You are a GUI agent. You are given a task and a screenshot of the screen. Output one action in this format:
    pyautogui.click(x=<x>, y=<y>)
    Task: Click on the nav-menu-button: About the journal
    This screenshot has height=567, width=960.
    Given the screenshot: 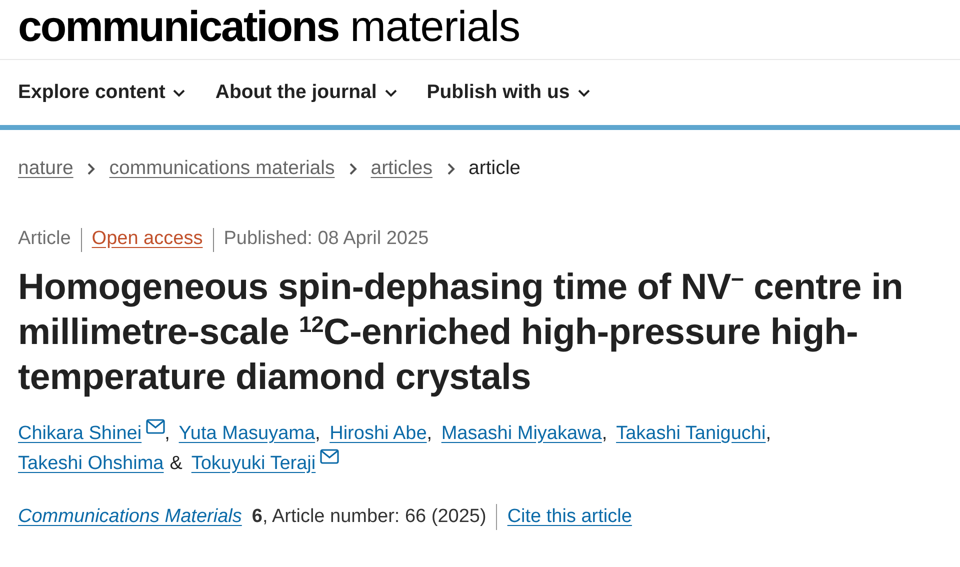 What is the action you would take?
    pyautogui.click(x=306, y=93)
    